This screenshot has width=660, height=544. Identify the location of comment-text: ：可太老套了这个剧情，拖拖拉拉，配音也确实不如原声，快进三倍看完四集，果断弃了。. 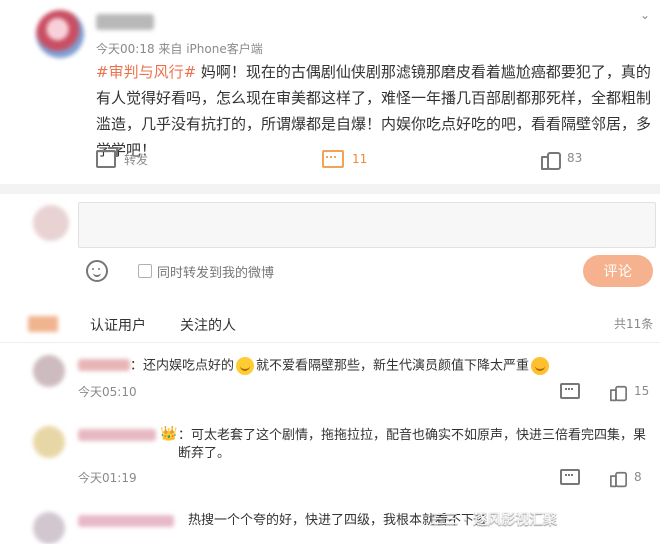
(412, 444).